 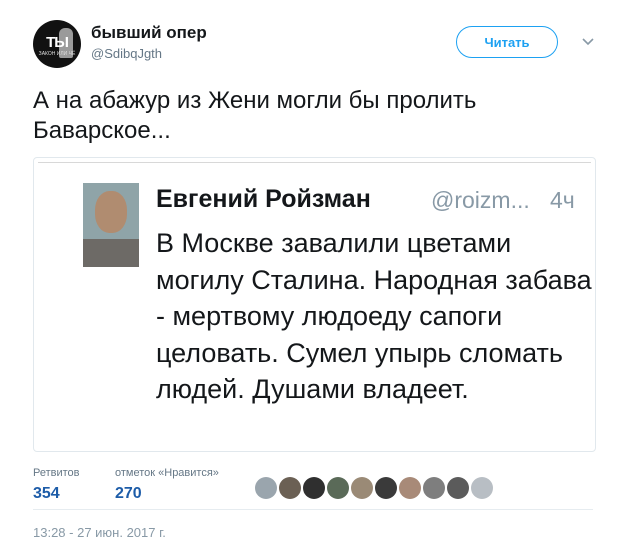 I want to click on retweets-stat: Ретвитов 354, so click(x=56, y=485).